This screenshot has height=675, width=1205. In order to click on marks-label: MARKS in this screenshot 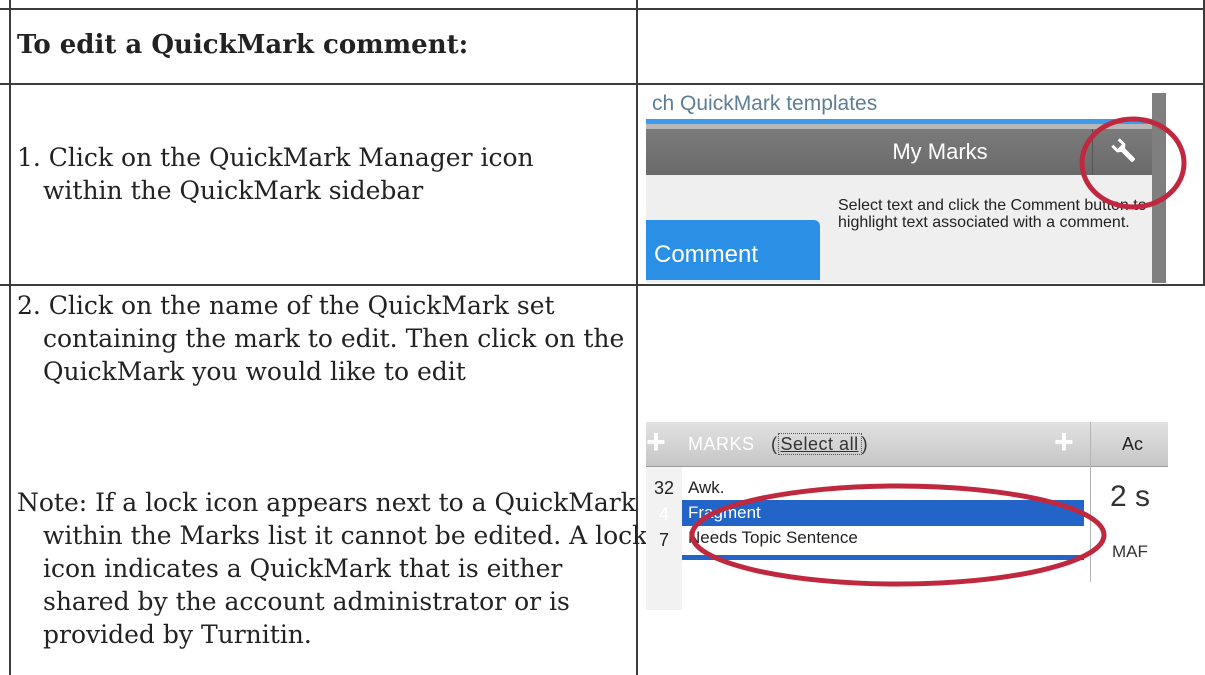, I will do `click(721, 444)`.